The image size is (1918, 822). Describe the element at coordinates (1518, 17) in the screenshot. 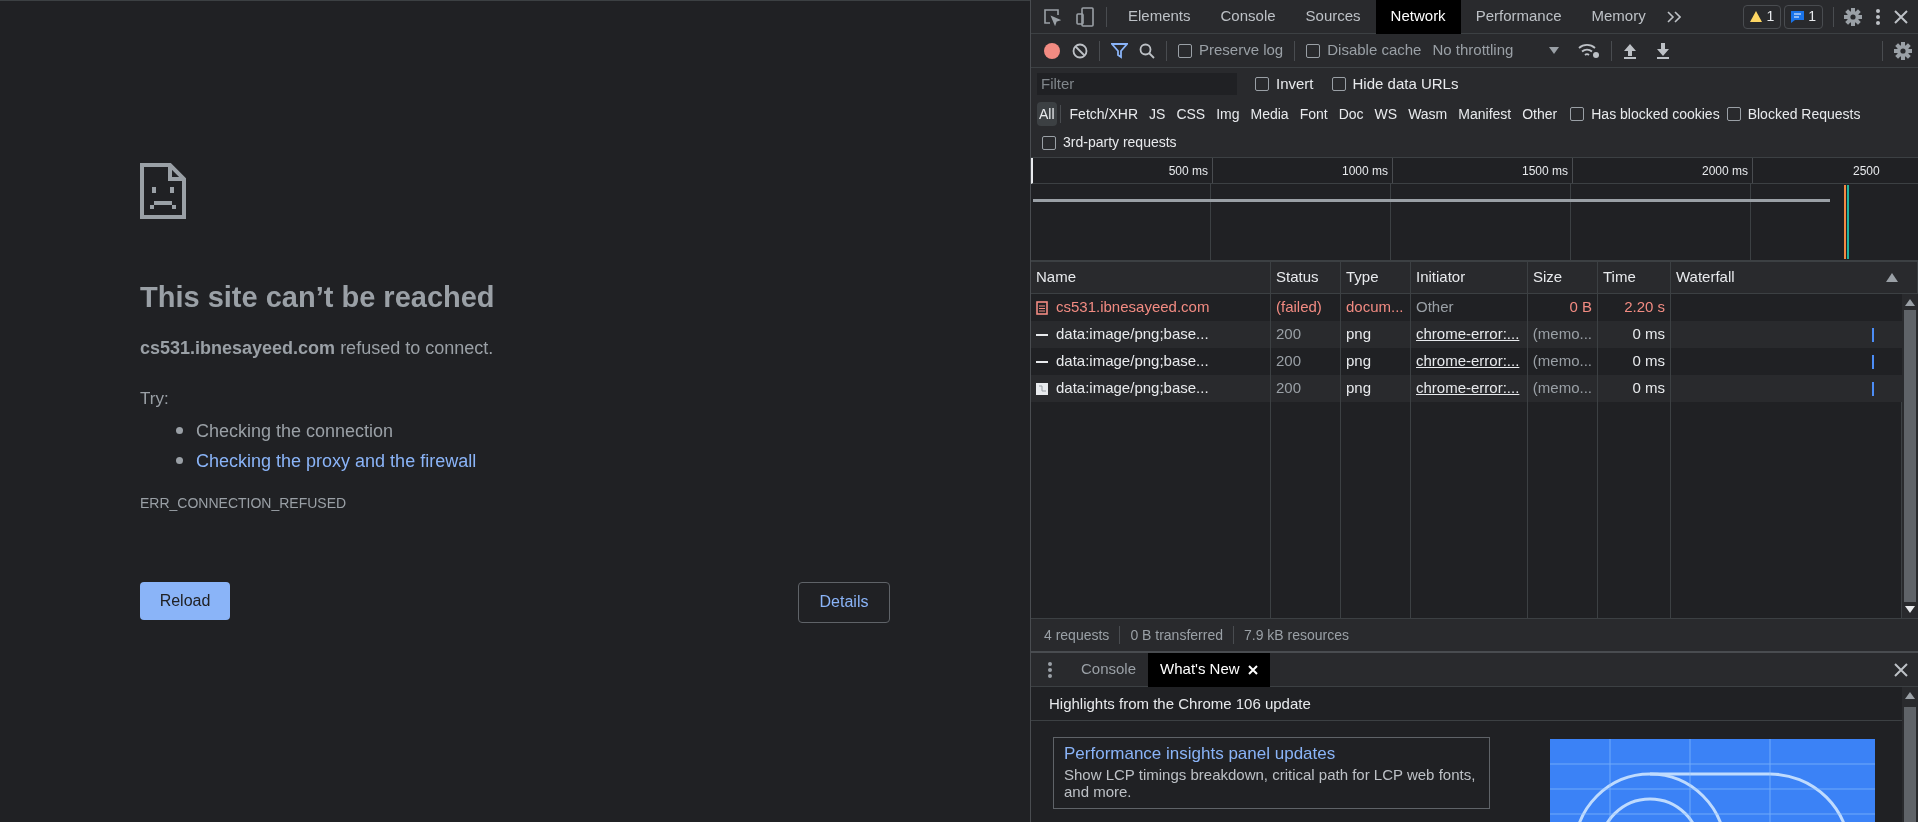

I see `panel-tab: Performance` at that location.